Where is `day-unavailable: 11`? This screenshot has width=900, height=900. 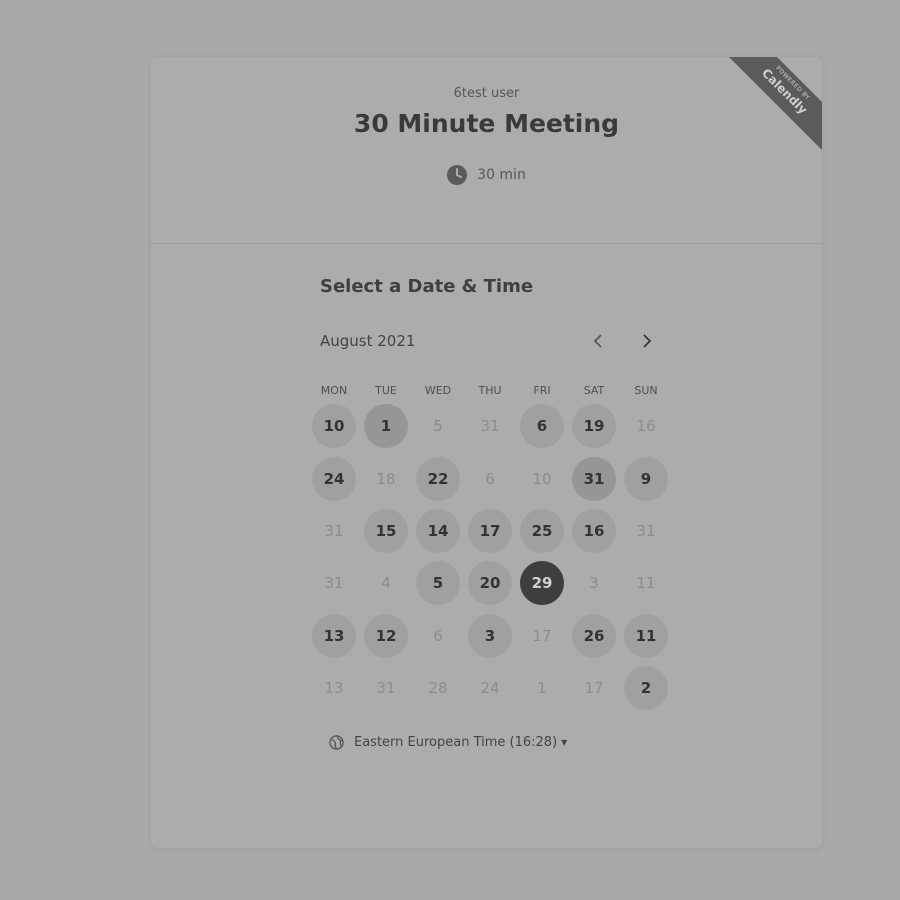 day-unavailable: 11 is located at coordinates (646, 583).